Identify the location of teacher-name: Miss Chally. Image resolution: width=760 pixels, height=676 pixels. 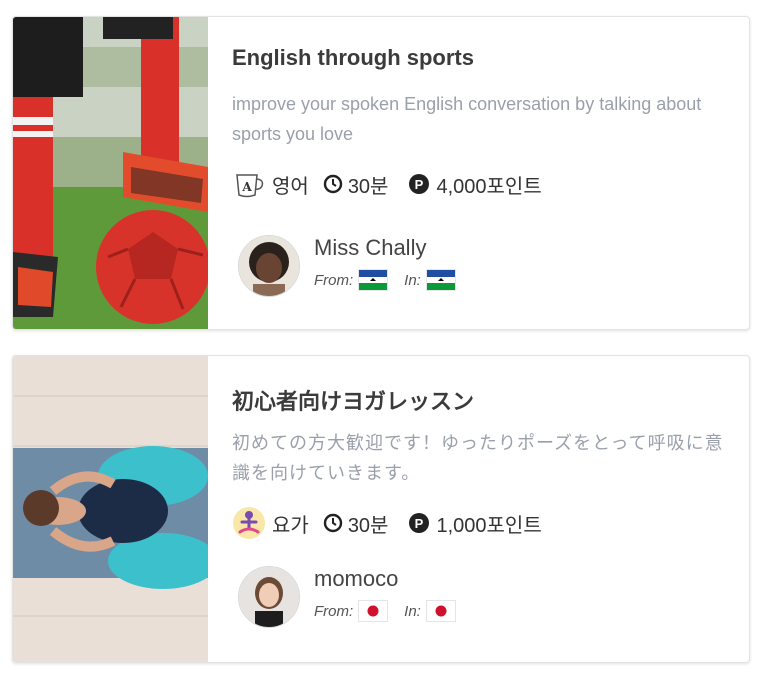
(370, 248).